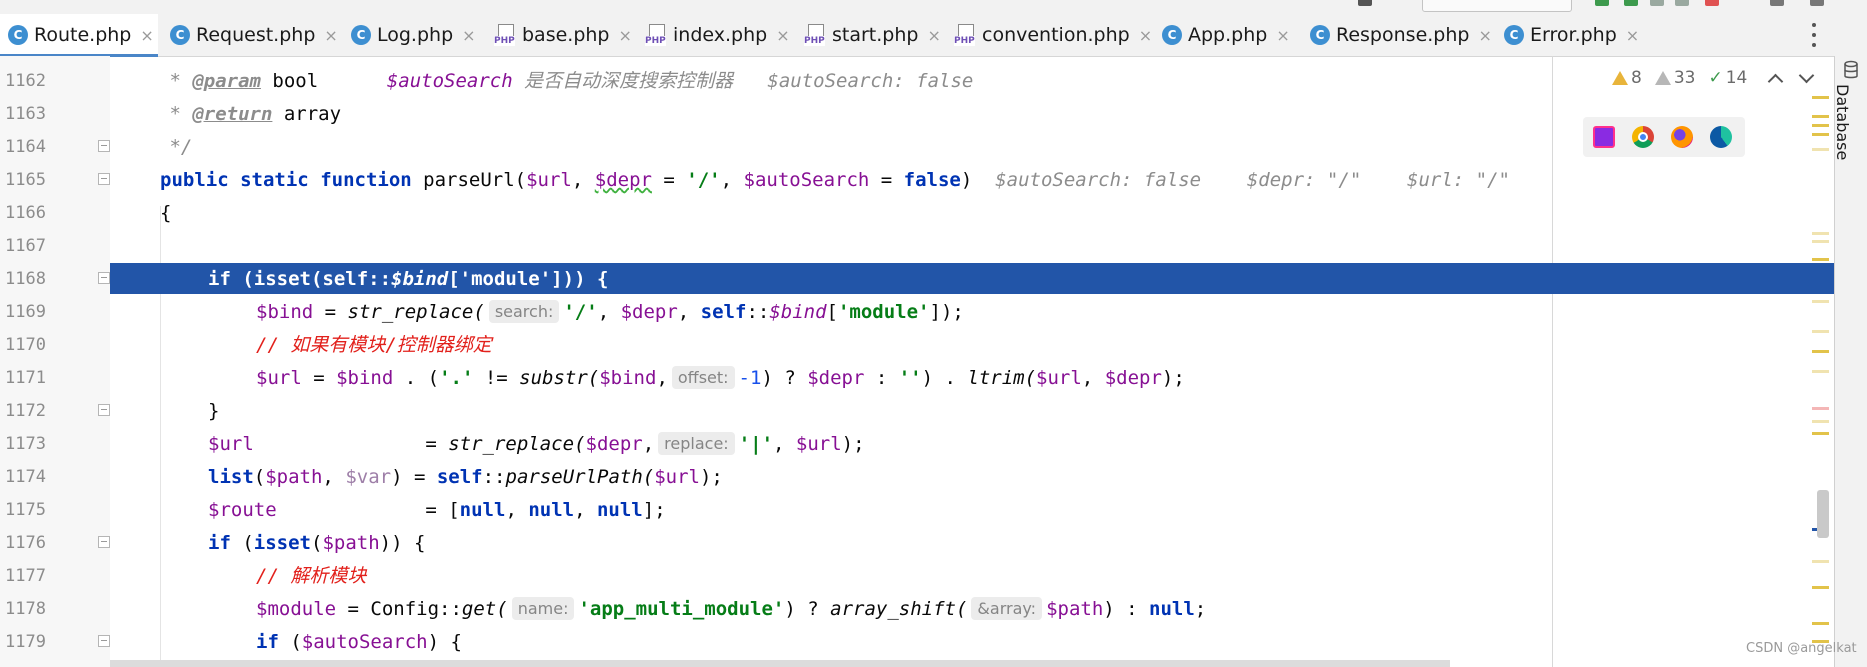 The image size is (1867, 667). Describe the element at coordinates (1657, 3) in the screenshot. I see `coverage-icon` at that location.